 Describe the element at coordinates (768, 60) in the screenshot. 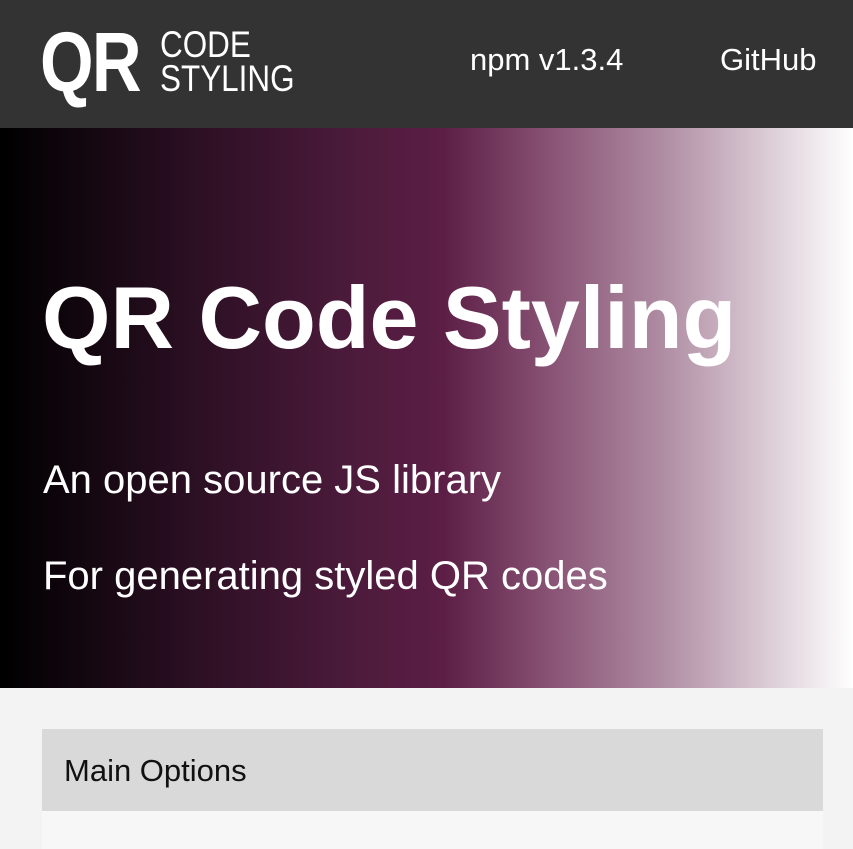

I see `github-link: GitHub` at that location.